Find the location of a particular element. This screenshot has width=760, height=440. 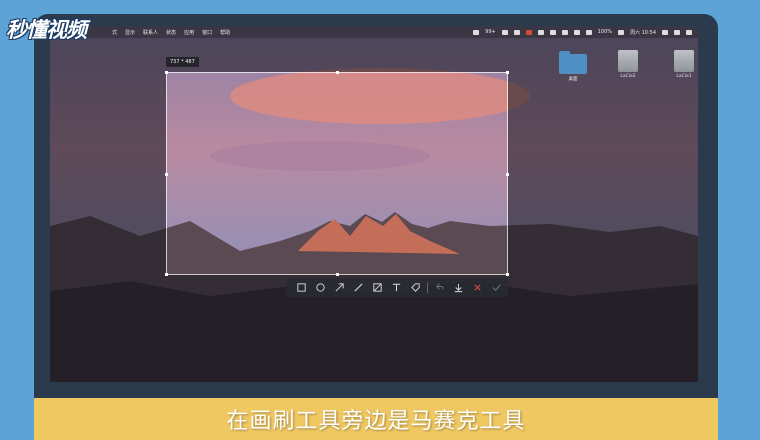

text-tool-button is located at coordinates (396, 287).